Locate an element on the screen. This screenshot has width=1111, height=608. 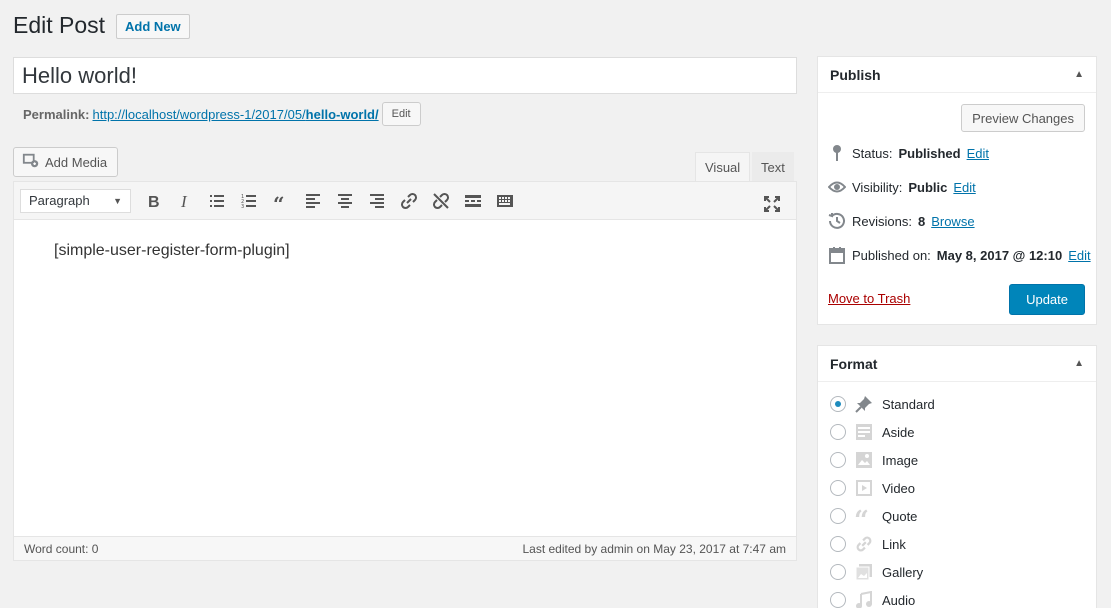
status-row: Status: Published Edit is located at coordinates (908, 153).